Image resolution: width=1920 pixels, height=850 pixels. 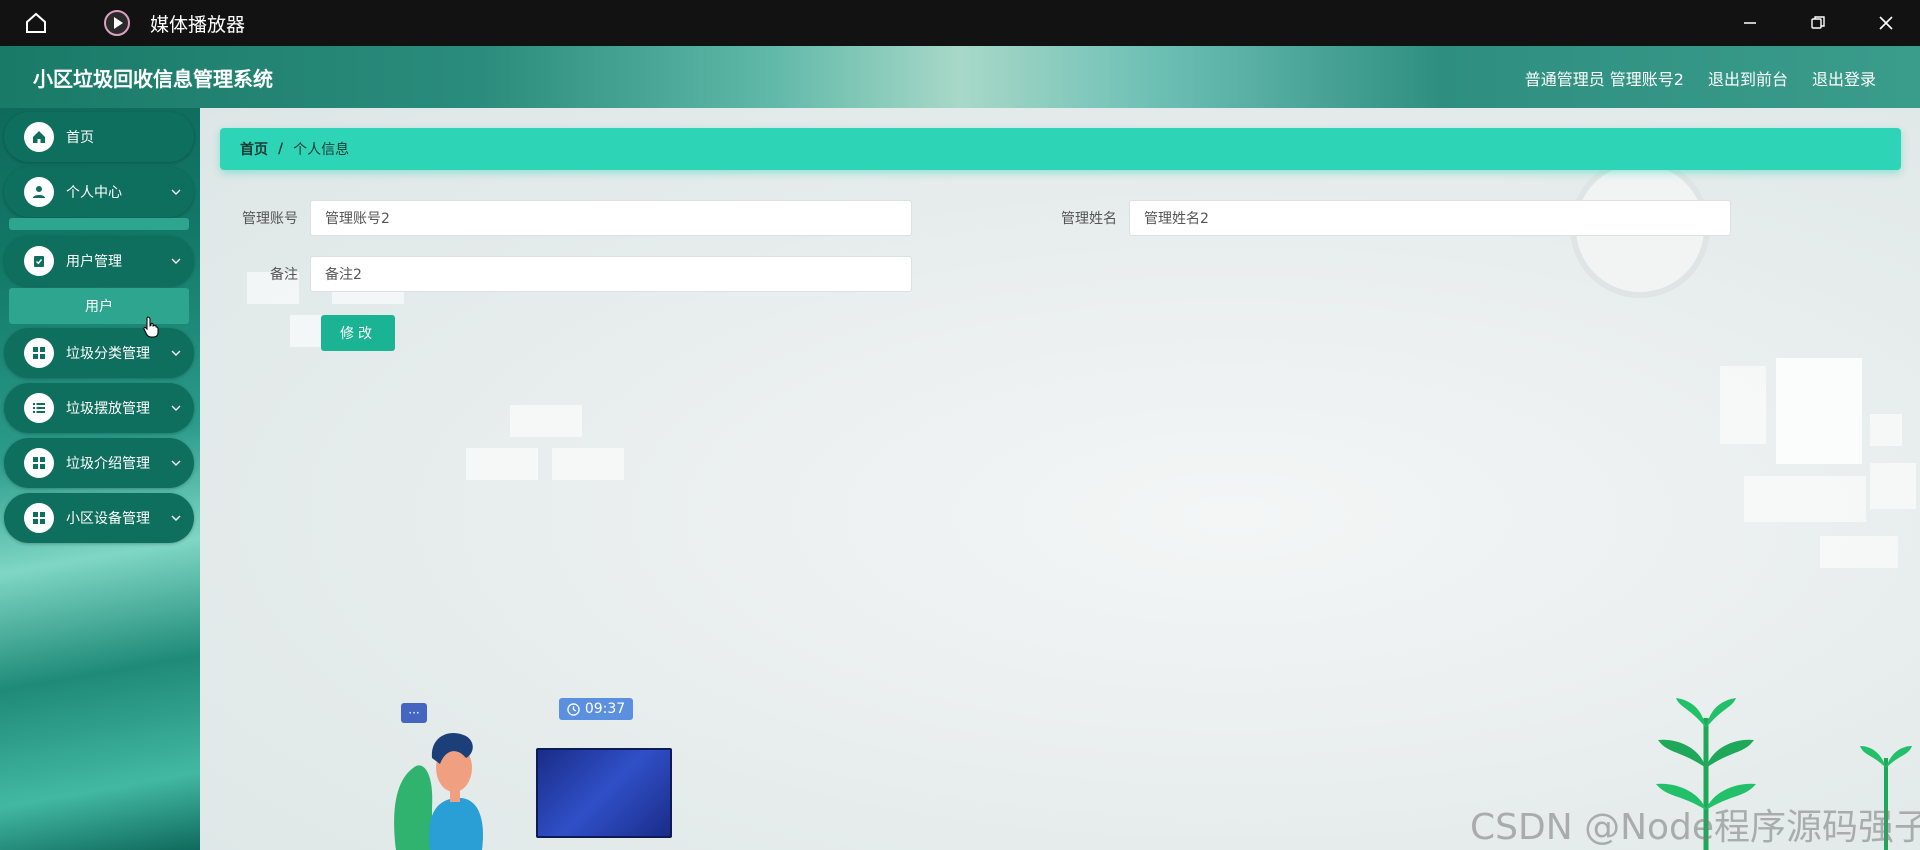 I want to click on submenu-collapsed, so click(x=99, y=224).